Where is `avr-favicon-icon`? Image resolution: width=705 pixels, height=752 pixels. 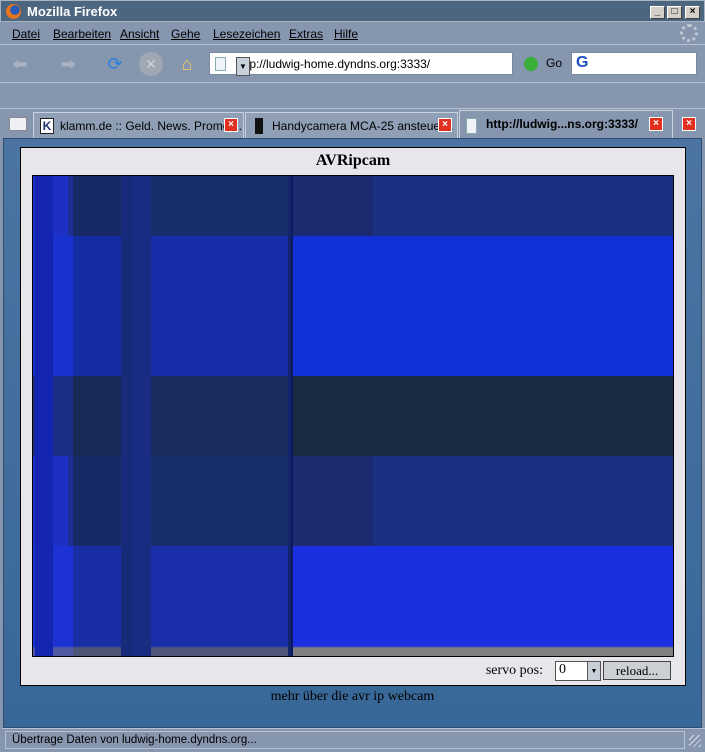
avr-favicon-icon is located at coordinates (259, 126).